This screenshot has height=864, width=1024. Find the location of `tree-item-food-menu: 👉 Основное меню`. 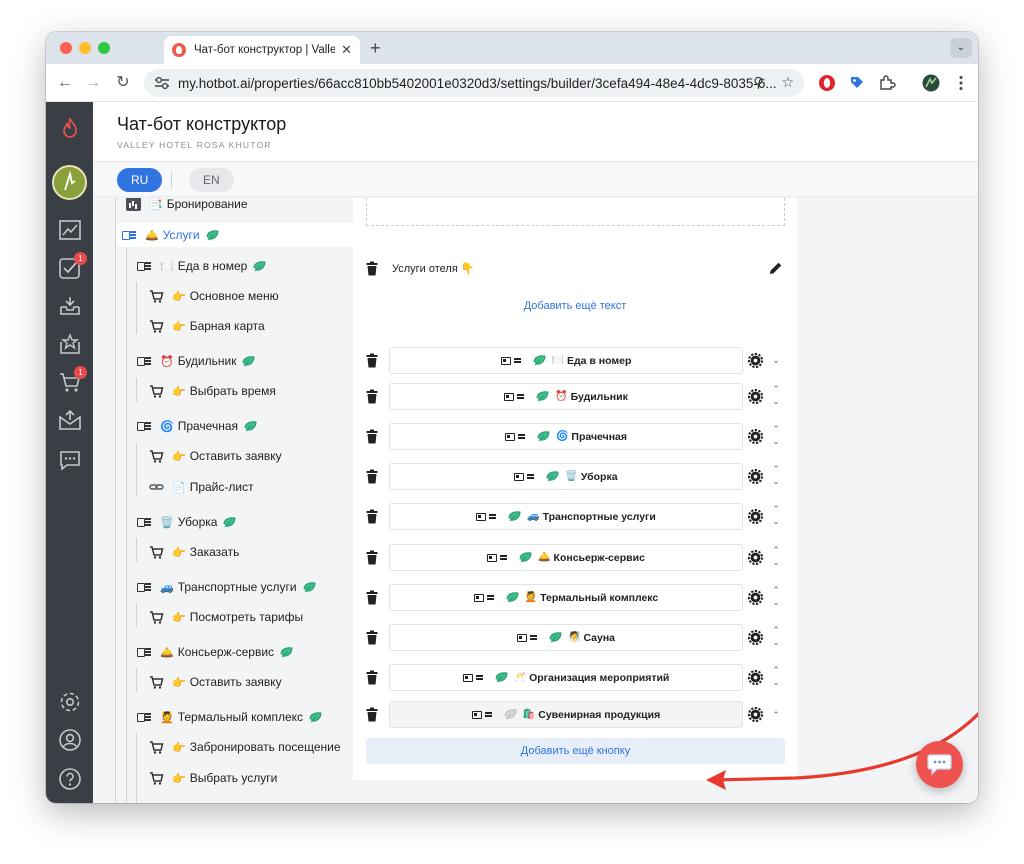

tree-item-food-menu: 👉 Основное меню is located at coordinates (214, 296).